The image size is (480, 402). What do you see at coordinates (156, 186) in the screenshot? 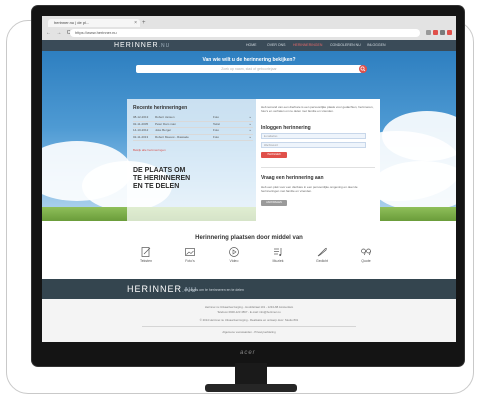
I see `slogan-line: EN TE DELEN` at bounding box center [156, 186].